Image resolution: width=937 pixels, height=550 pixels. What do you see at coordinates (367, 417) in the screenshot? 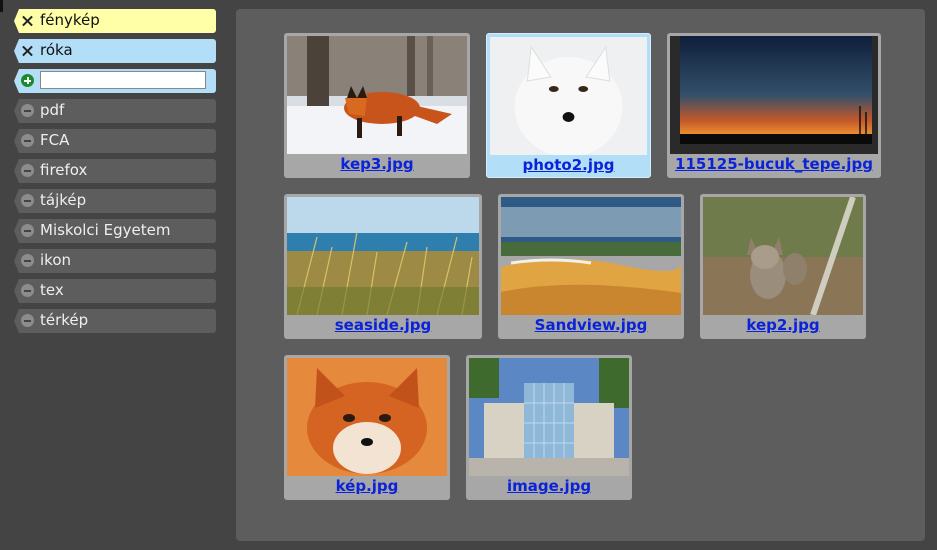
I see `fox-portrait-image` at bounding box center [367, 417].